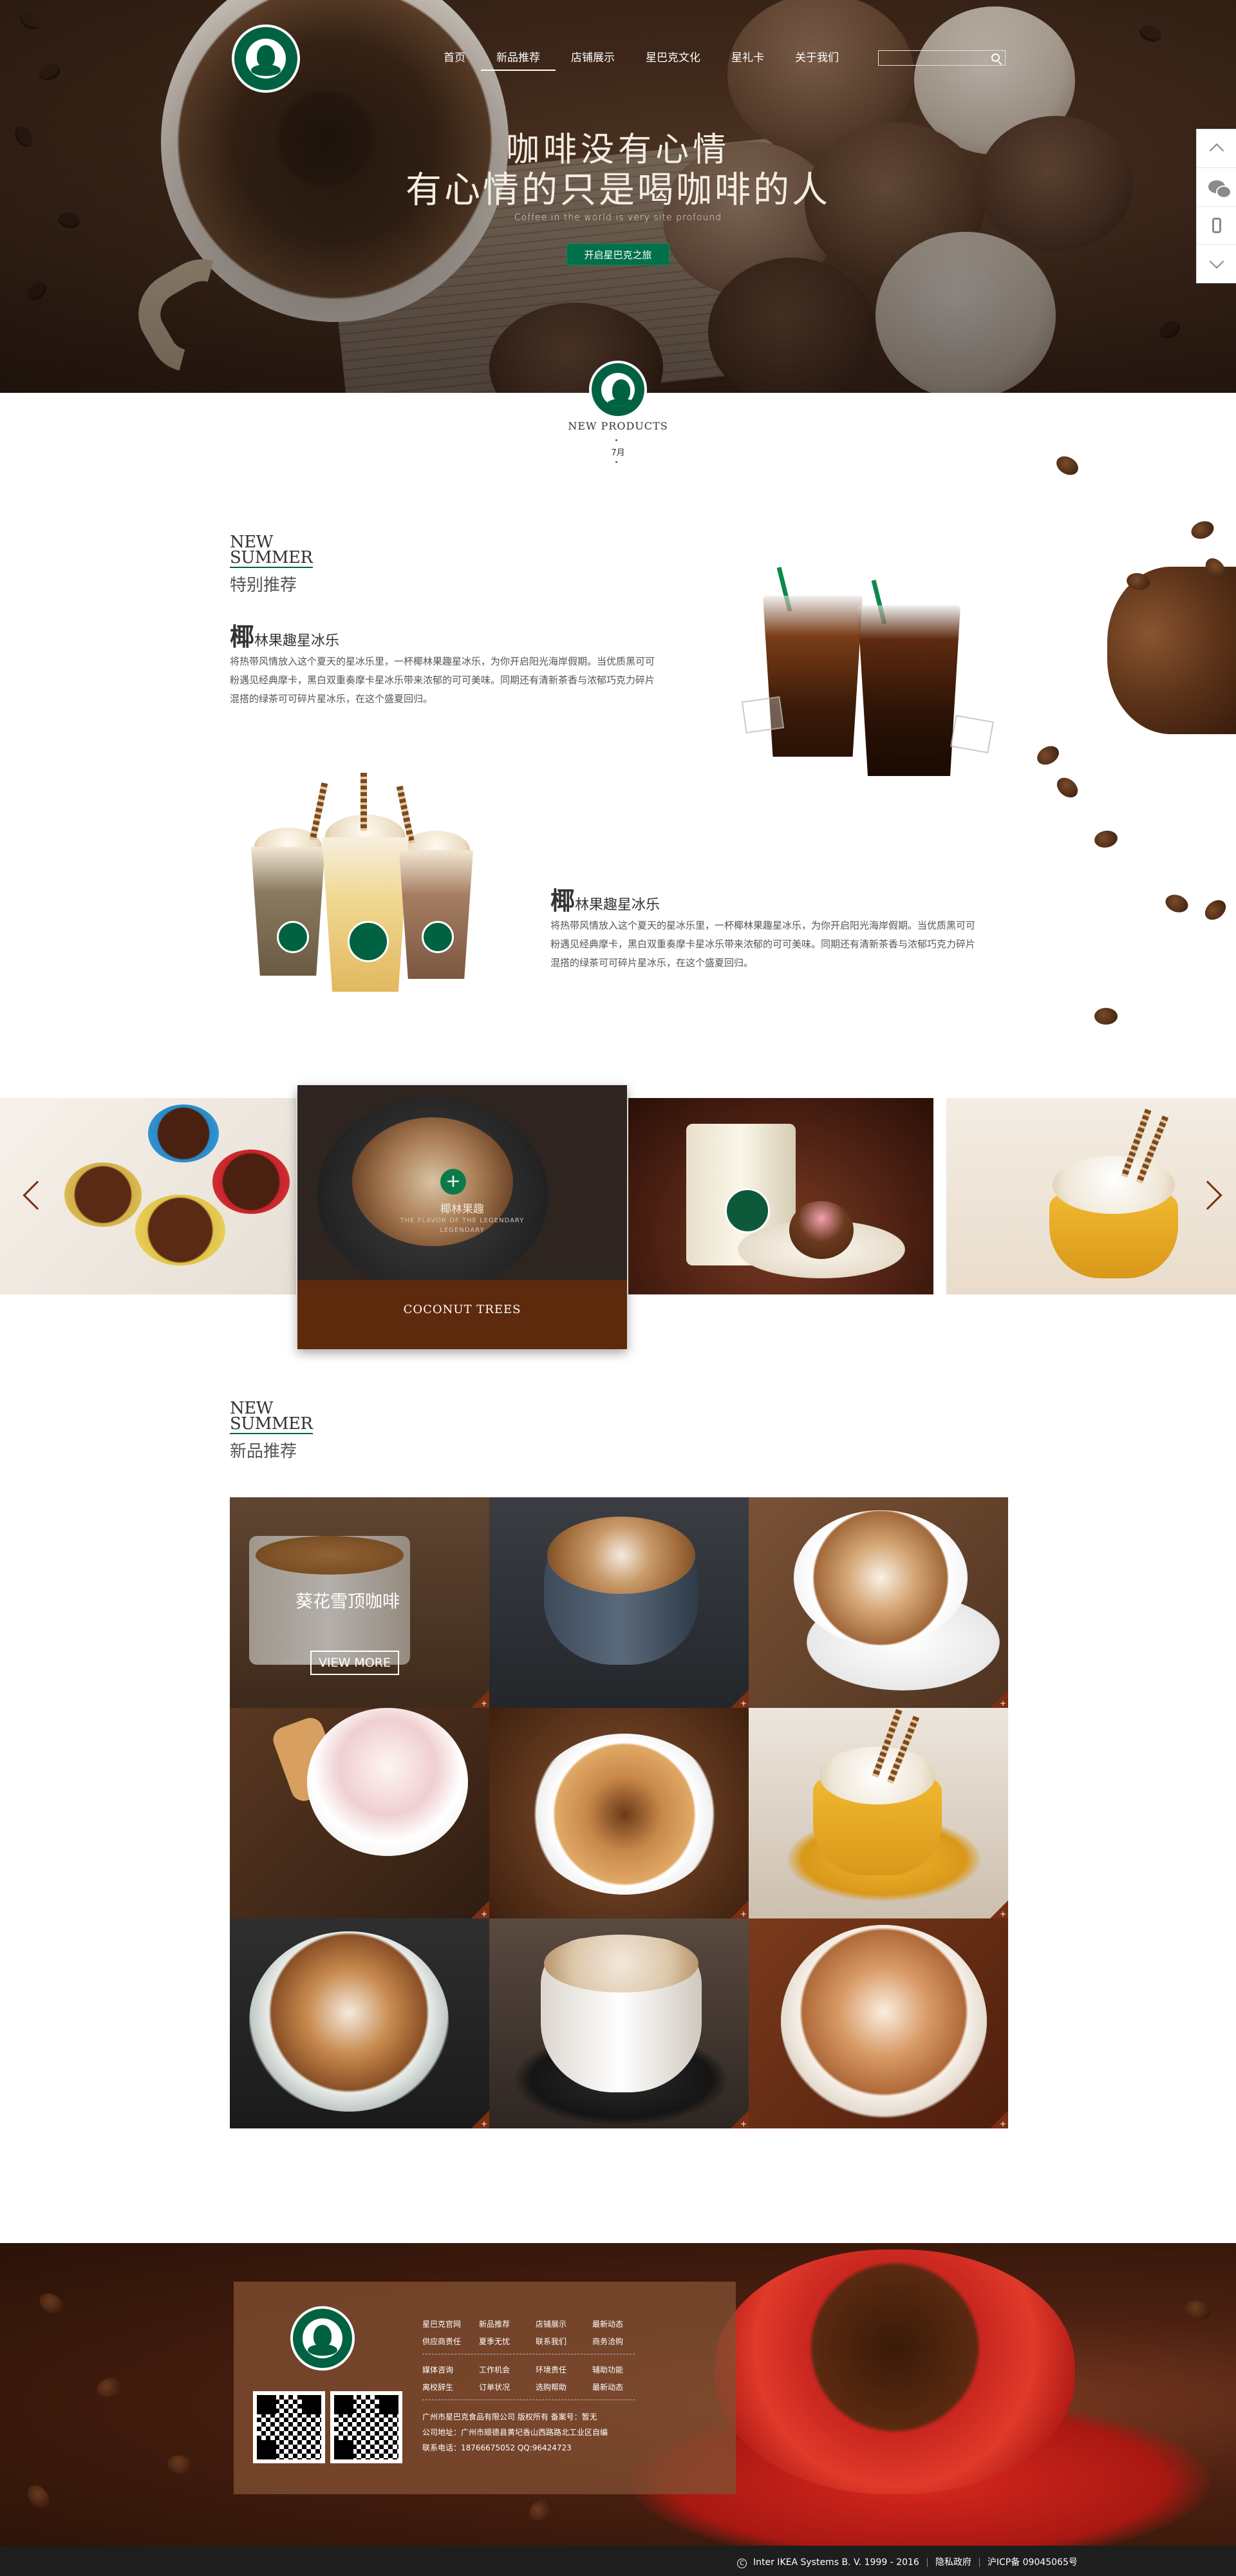  Describe the element at coordinates (564, 2387) in the screenshot. I see `footer-link: 选购帮助` at that location.